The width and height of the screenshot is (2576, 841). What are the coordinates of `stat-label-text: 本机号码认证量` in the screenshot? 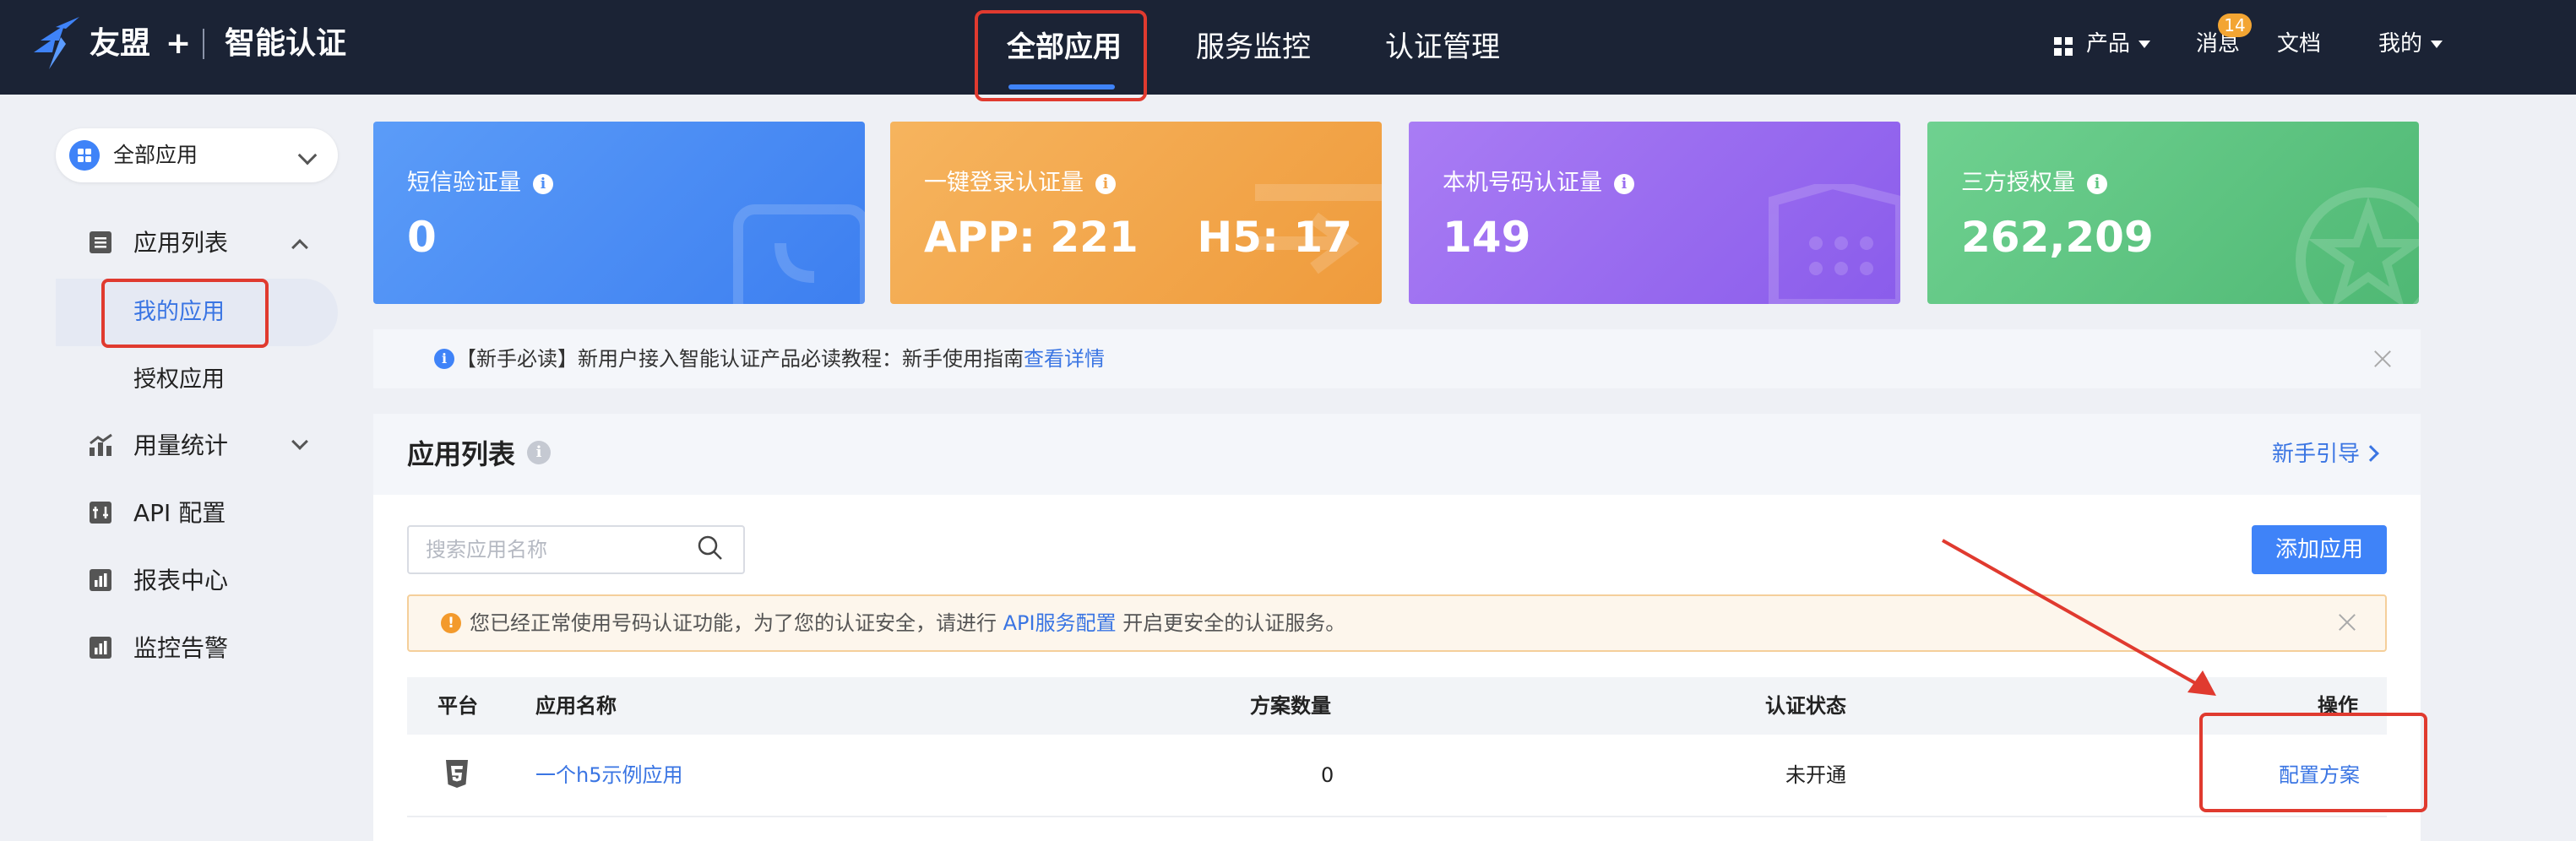 It's located at (1522, 183).